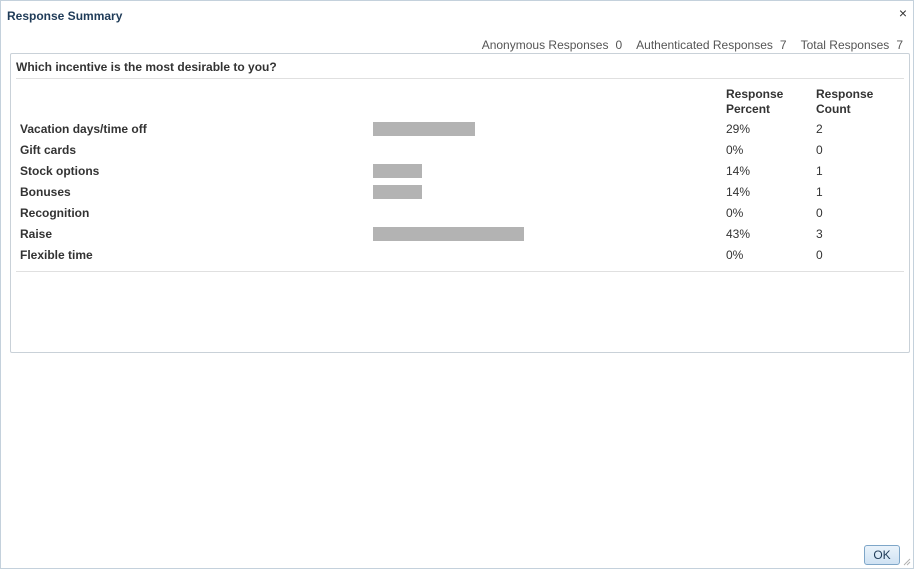  What do you see at coordinates (45, 192) in the screenshot?
I see `answer-label: Bonuses` at bounding box center [45, 192].